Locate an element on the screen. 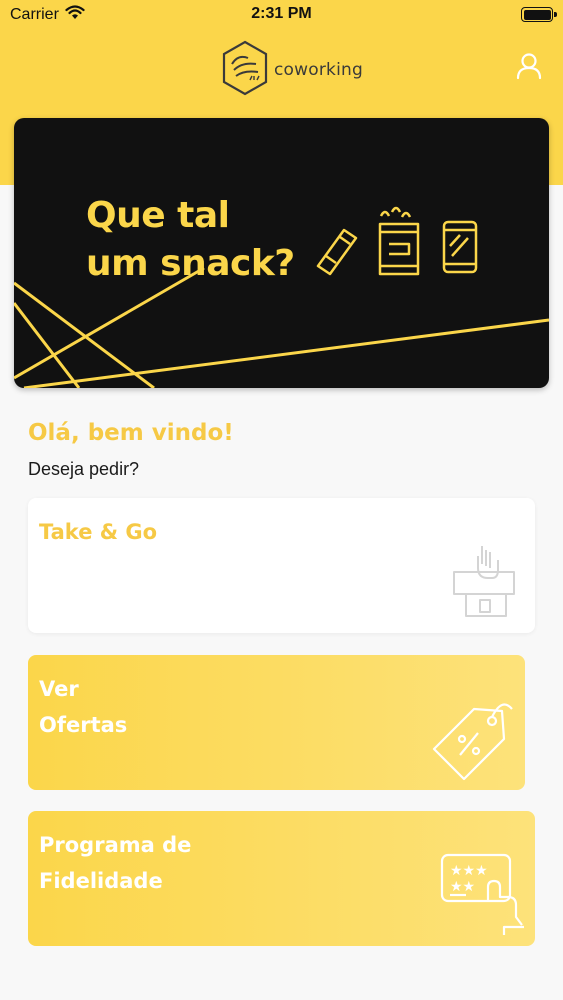  clock: 2:31 PM is located at coordinates (281, 13).